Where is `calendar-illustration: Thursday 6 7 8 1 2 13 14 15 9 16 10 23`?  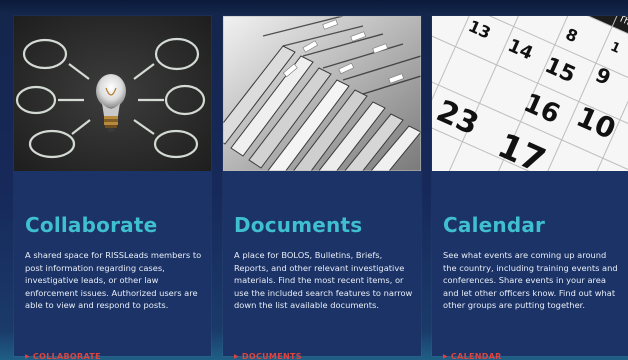
calendar-illustration: Thursday 6 7 8 1 2 13 14 15 9 16 10 23 is located at coordinates (530, 93).